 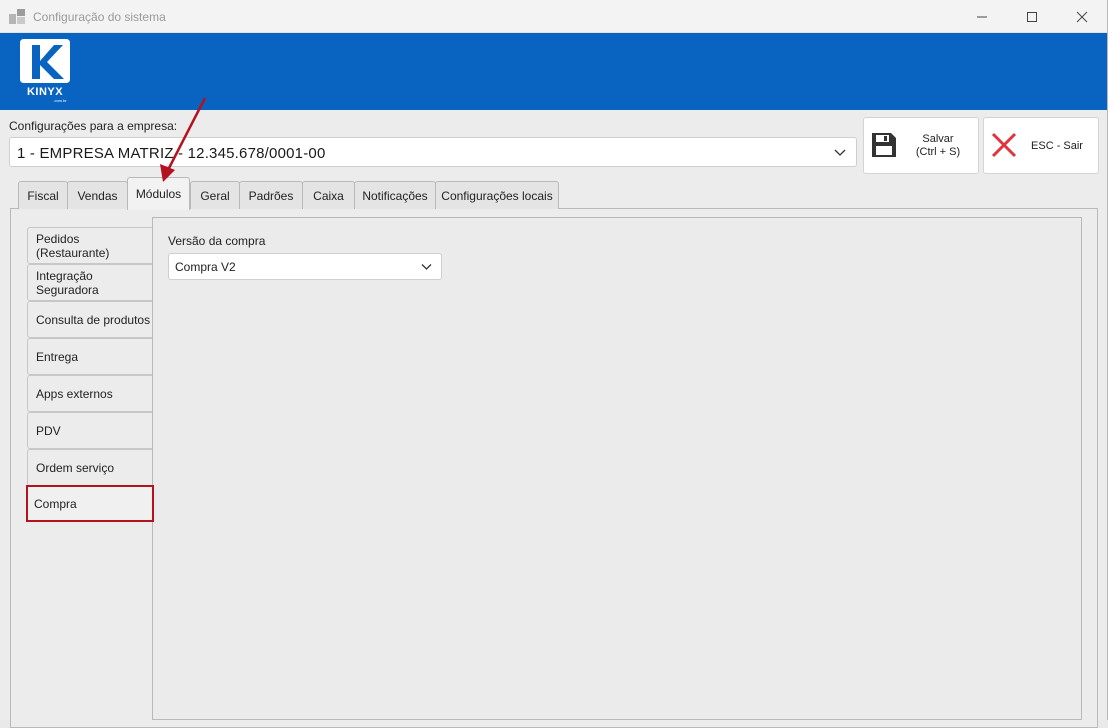 I want to click on svg-text: .com.br, so click(x=60, y=100).